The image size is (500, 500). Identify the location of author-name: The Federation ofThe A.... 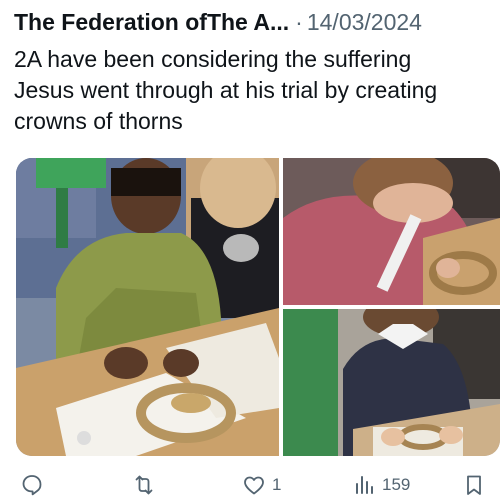
(151, 22).